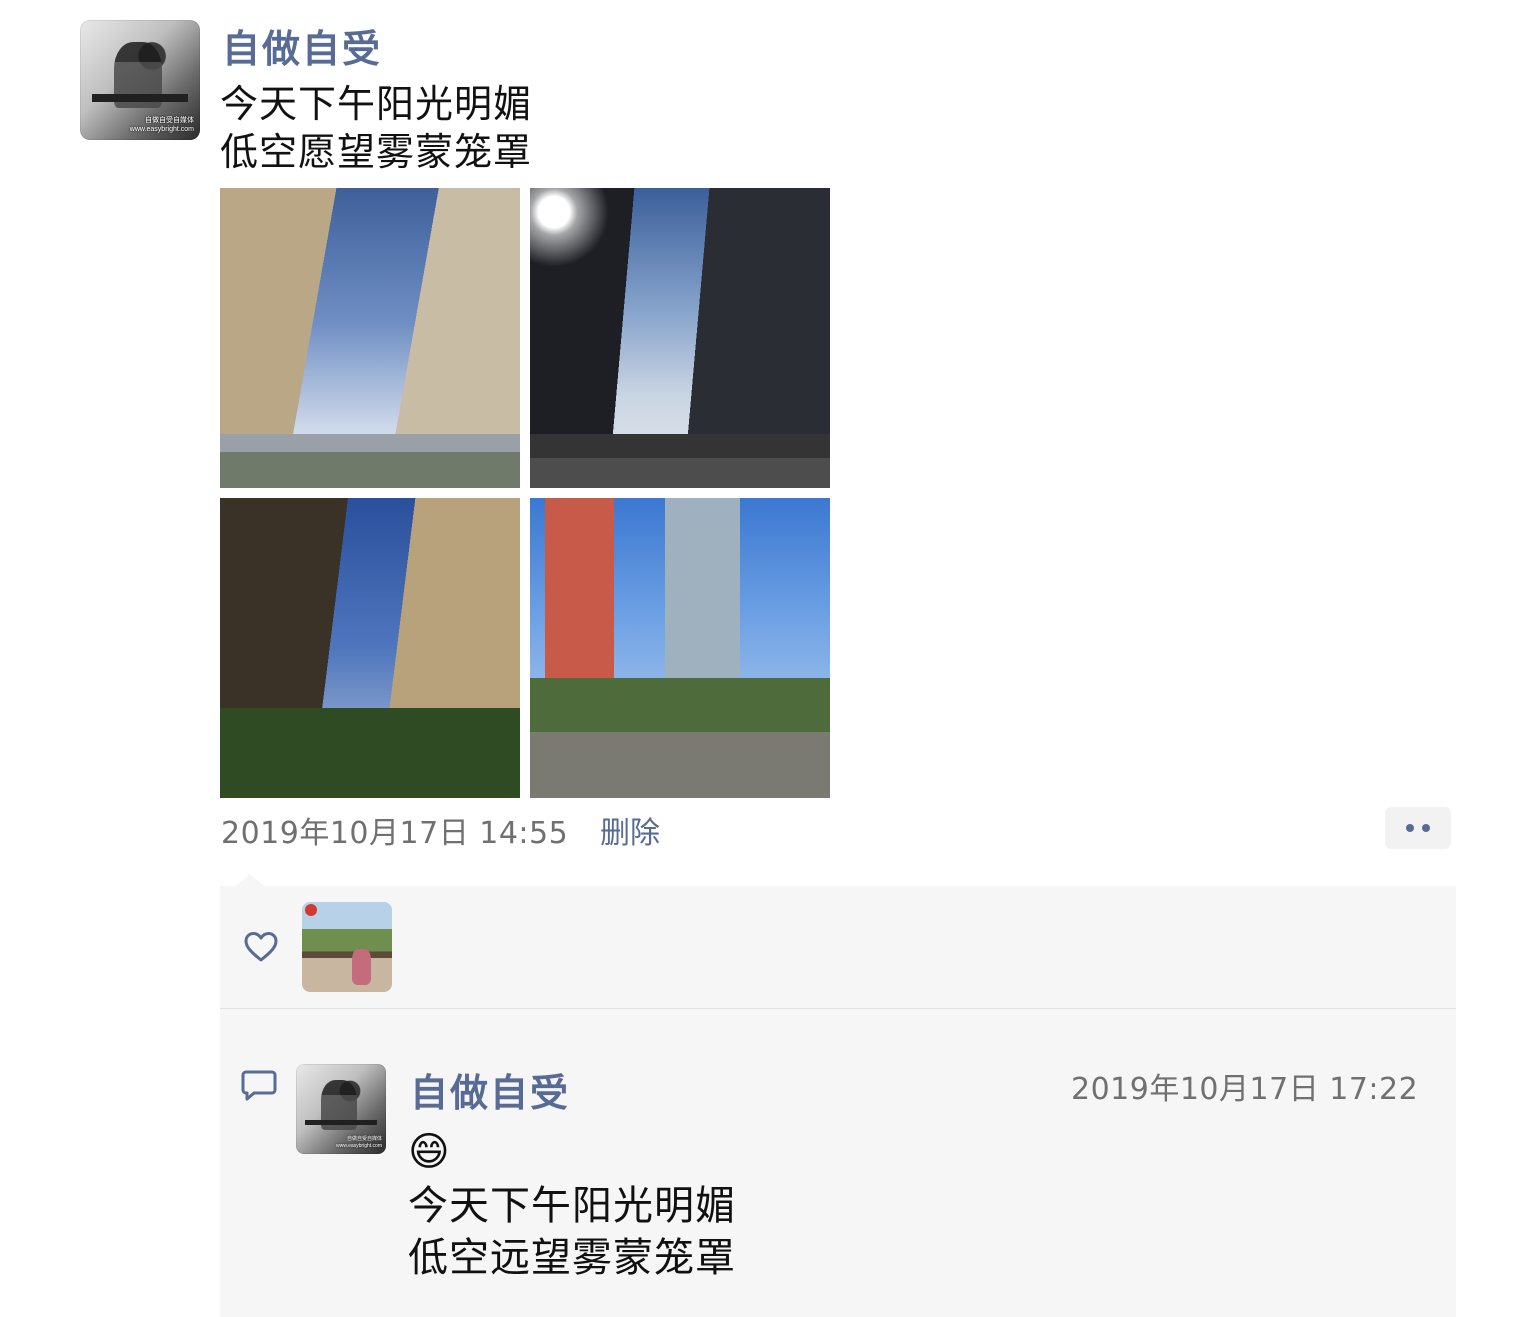 The height and width of the screenshot is (1317, 1536). What do you see at coordinates (341, 1109) in the screenshot?
I see `commenter-avatar: 自做自受自媒体 www.easybright.com` at bounding box center [341, 1109].